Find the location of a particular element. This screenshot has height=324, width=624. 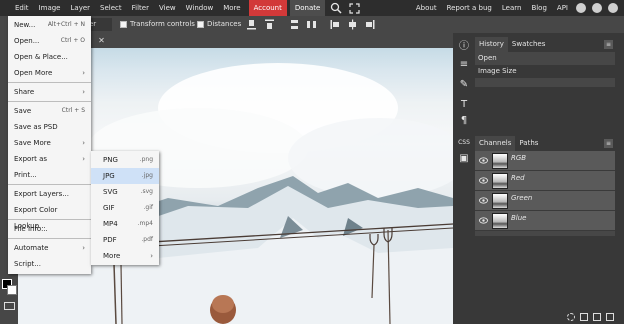

tab-history: History is located at coordinates (491, 44).